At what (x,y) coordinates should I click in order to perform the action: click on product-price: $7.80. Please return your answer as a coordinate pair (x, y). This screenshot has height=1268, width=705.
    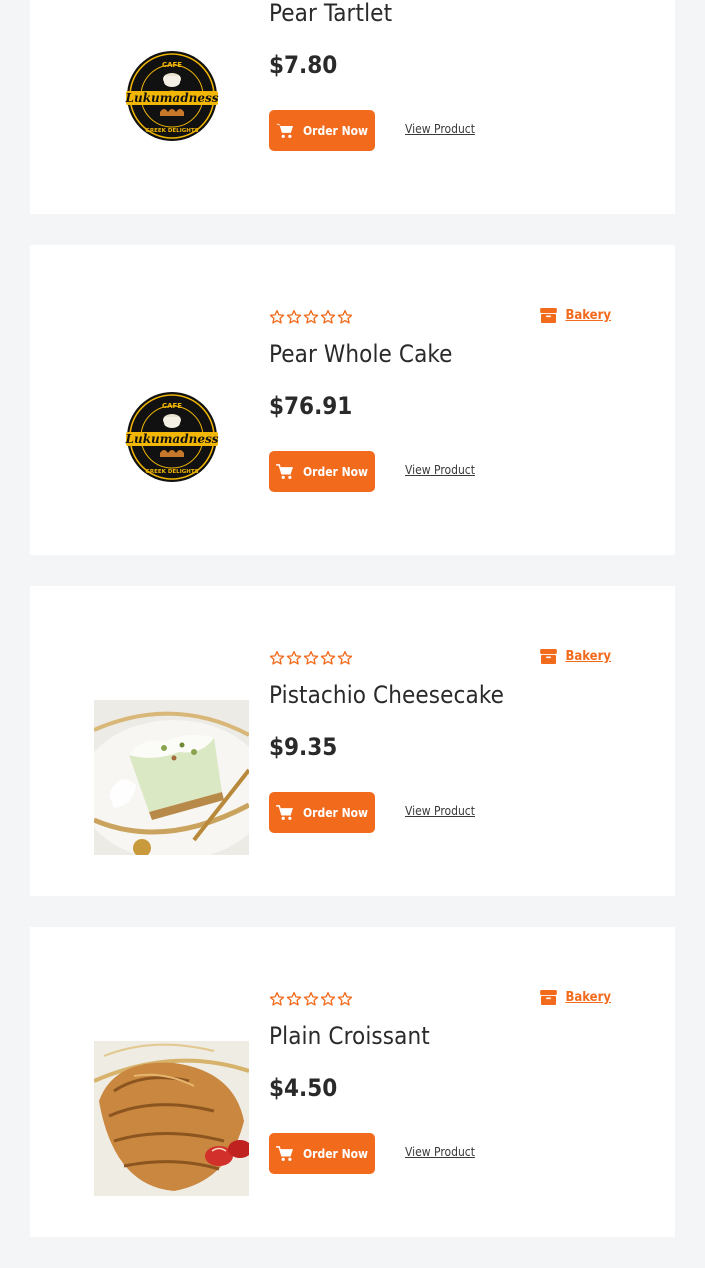
    Looking at the image, I should click on (303, 65).